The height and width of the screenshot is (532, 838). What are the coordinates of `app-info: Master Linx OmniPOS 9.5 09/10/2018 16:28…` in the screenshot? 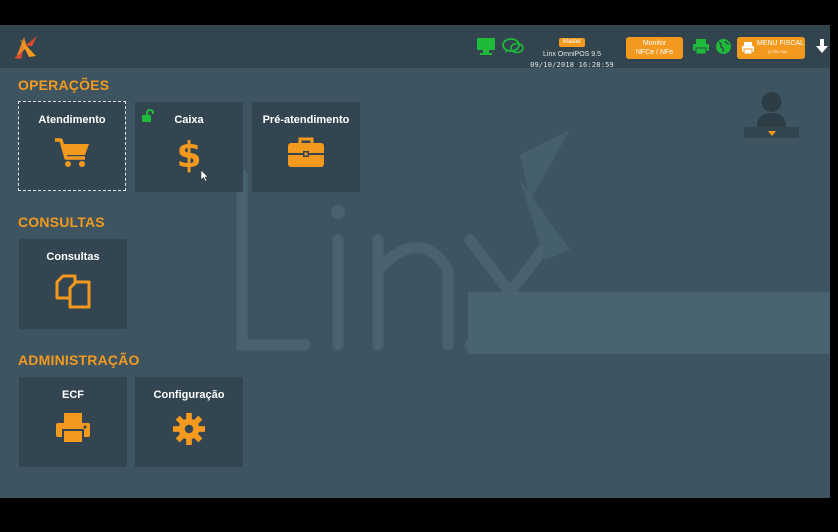 It's located at (572, 50).